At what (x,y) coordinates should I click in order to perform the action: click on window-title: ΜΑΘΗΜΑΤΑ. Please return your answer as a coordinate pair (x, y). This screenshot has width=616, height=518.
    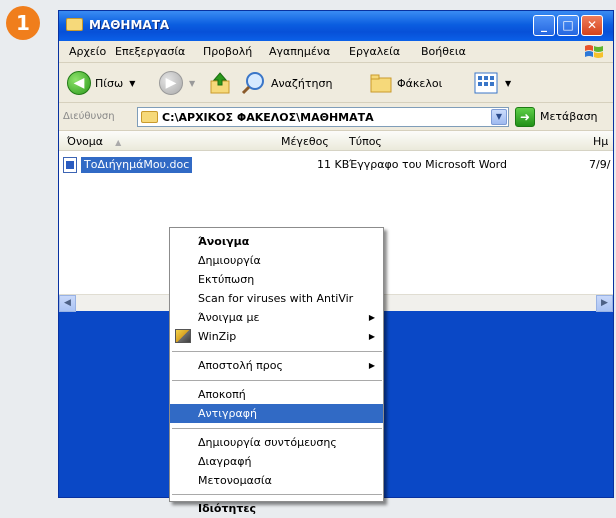
    Looking at the image, I should click on (129, 25).